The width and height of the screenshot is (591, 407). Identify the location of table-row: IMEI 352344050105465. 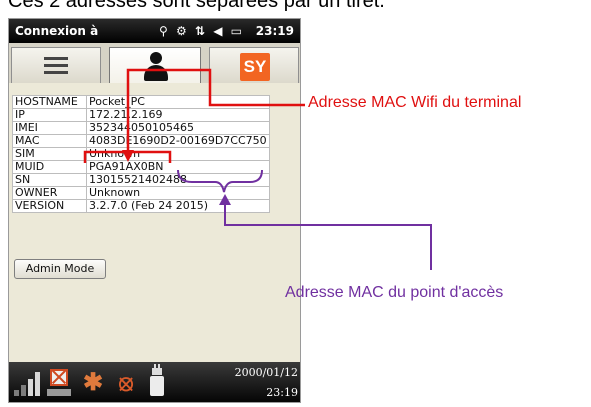
(141, 128).